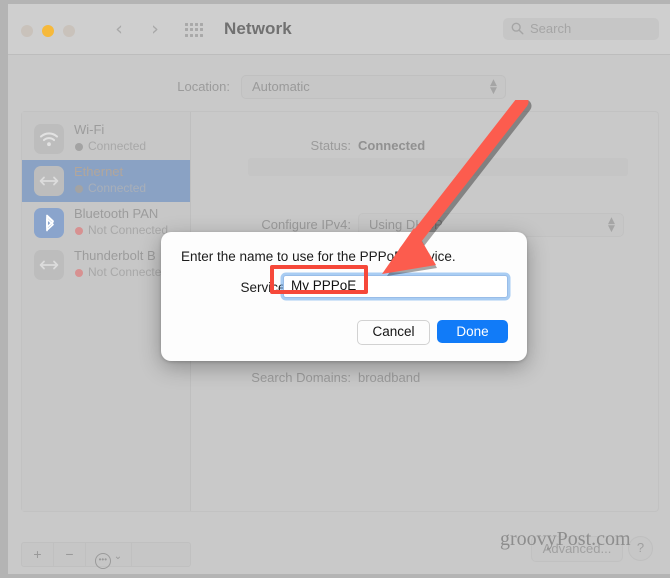 This screenshot has height=578, width=670. I want to click on configure-ipv4-label: Configure IPv4:, so click(306, 224).